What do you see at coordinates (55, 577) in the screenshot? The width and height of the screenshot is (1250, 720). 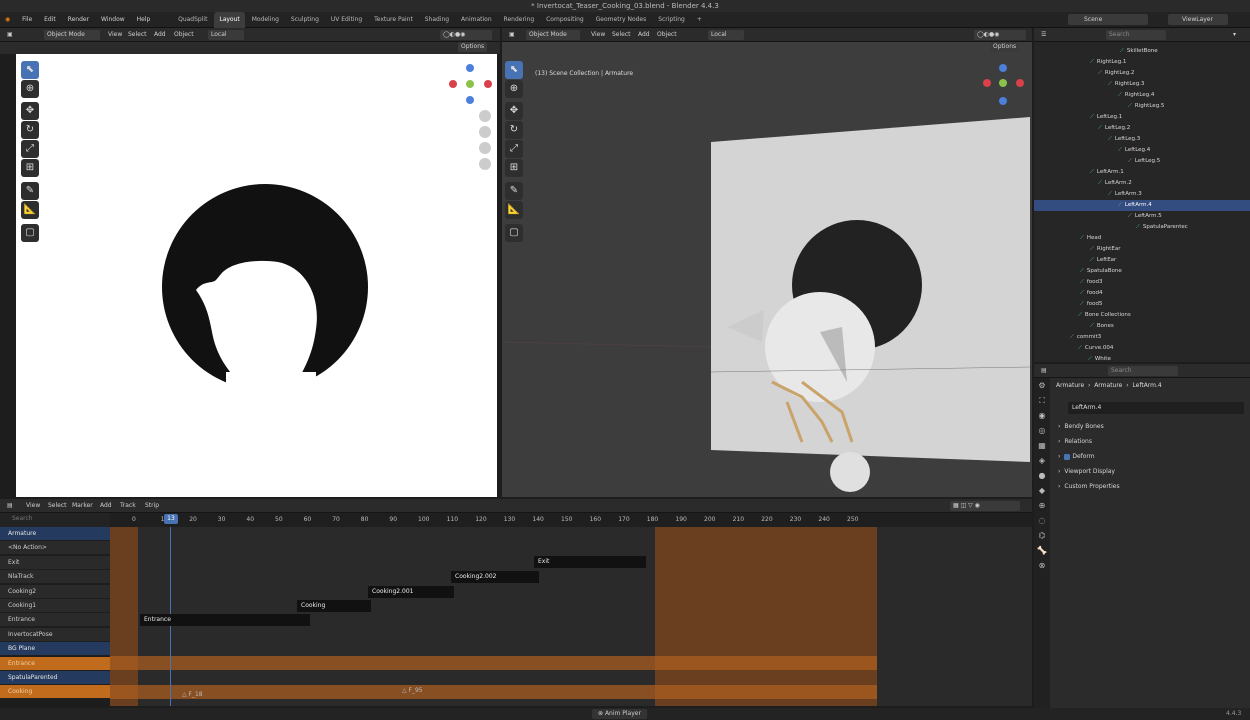 I see `nla-channel: NlaTrack` at bounding box center [55, 577].